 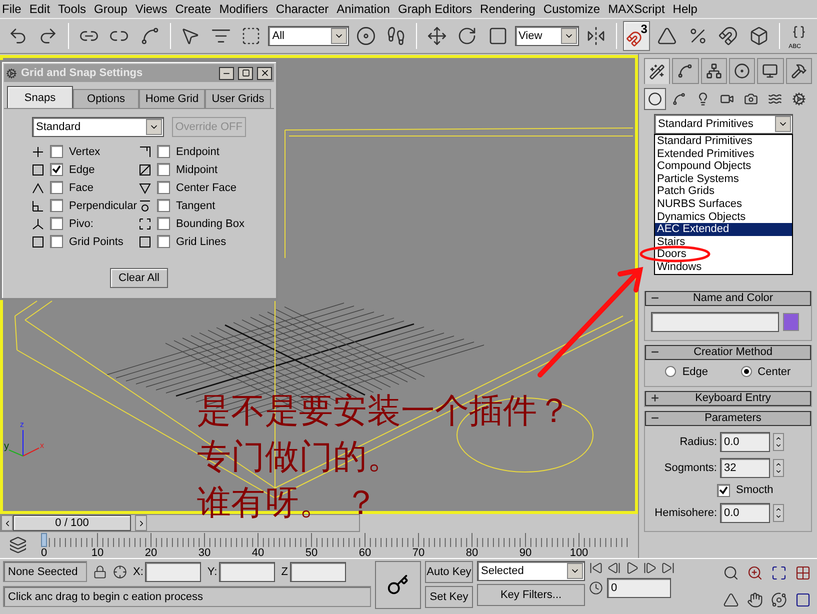 I want to click on tab: User Grids, so click(x=238, y=98).